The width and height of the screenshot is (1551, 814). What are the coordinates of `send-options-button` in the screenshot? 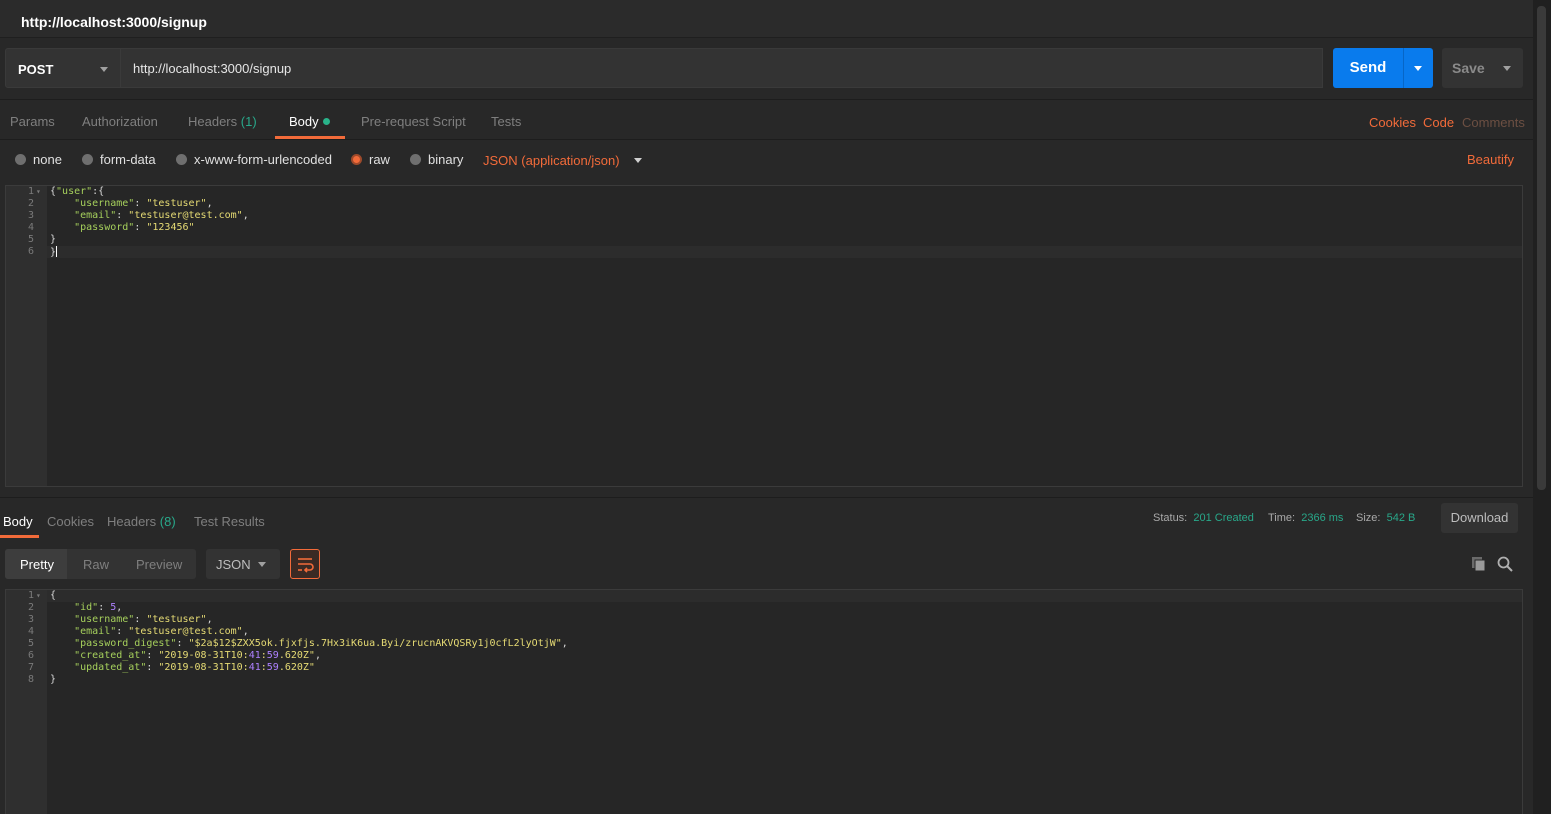 It's located at (1418, 68).